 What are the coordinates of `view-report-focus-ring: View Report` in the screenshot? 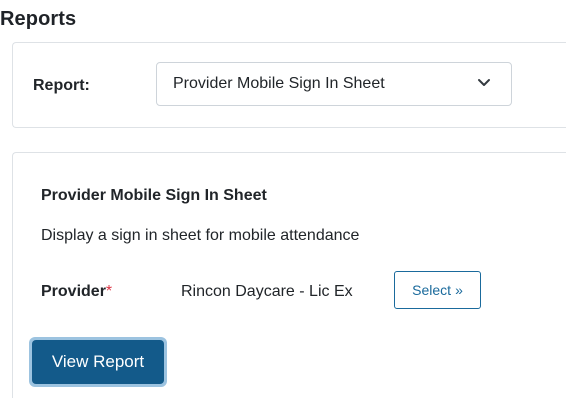 It's located at (98, 362).